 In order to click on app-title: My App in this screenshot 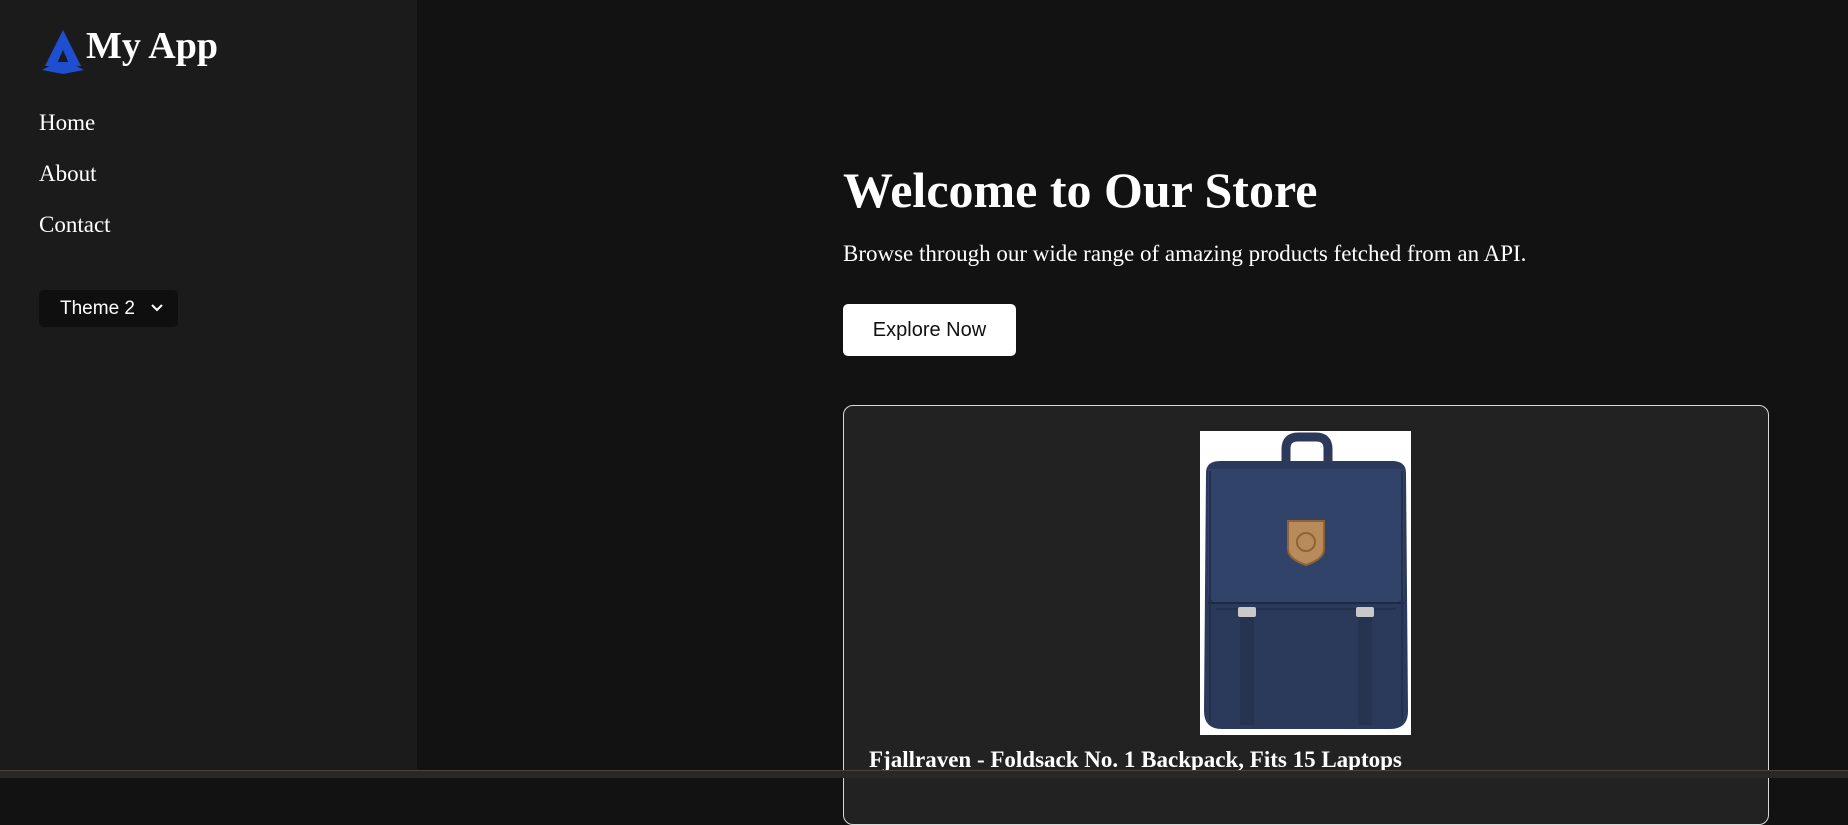, I will do `click(152, 46)`.